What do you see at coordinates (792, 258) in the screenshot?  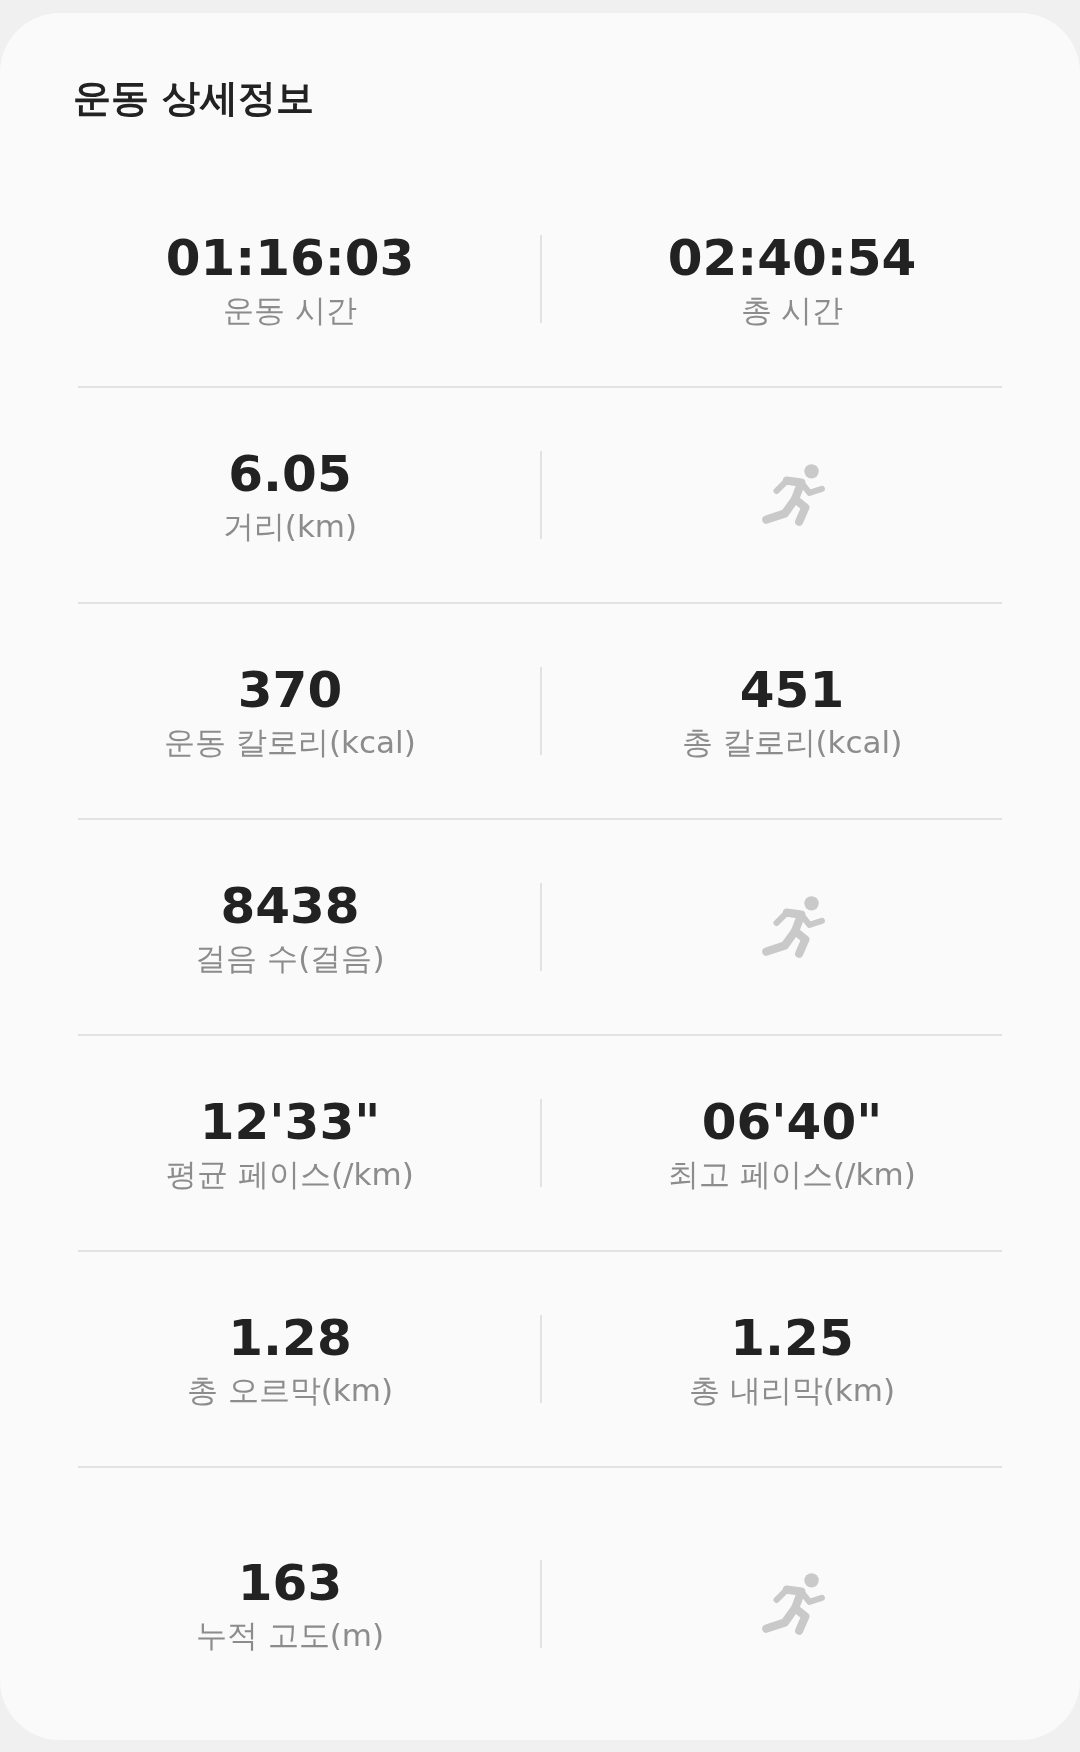 I see `stat-value: 02:40:54` at bounding box center [792, 258].